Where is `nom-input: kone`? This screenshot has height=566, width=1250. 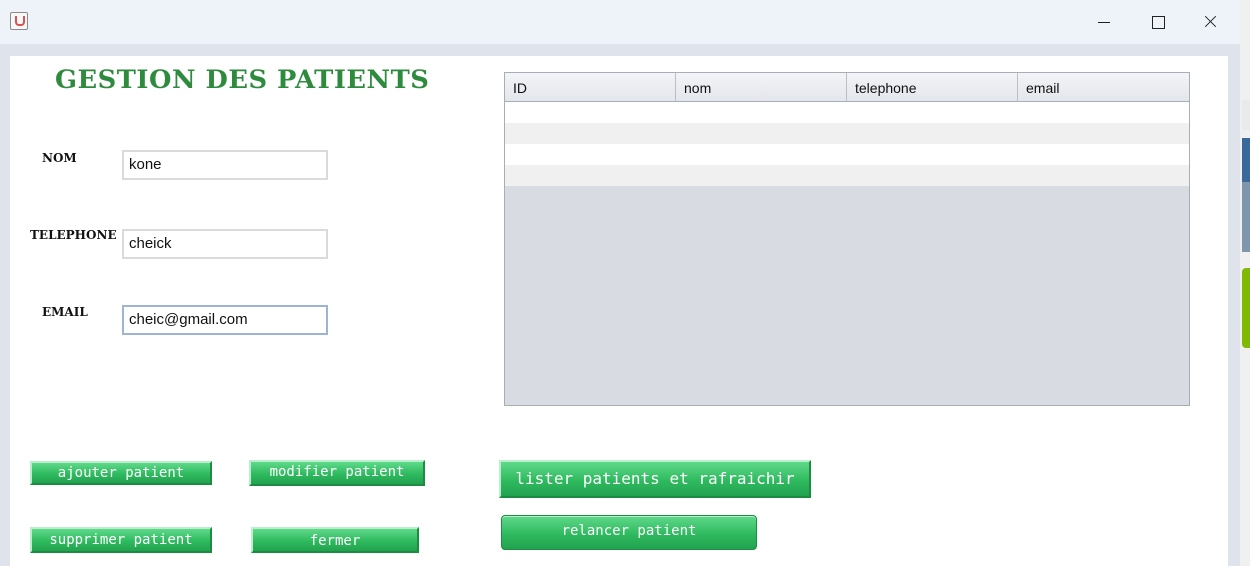 nom-input: kone is located at coordinates (225, 165).